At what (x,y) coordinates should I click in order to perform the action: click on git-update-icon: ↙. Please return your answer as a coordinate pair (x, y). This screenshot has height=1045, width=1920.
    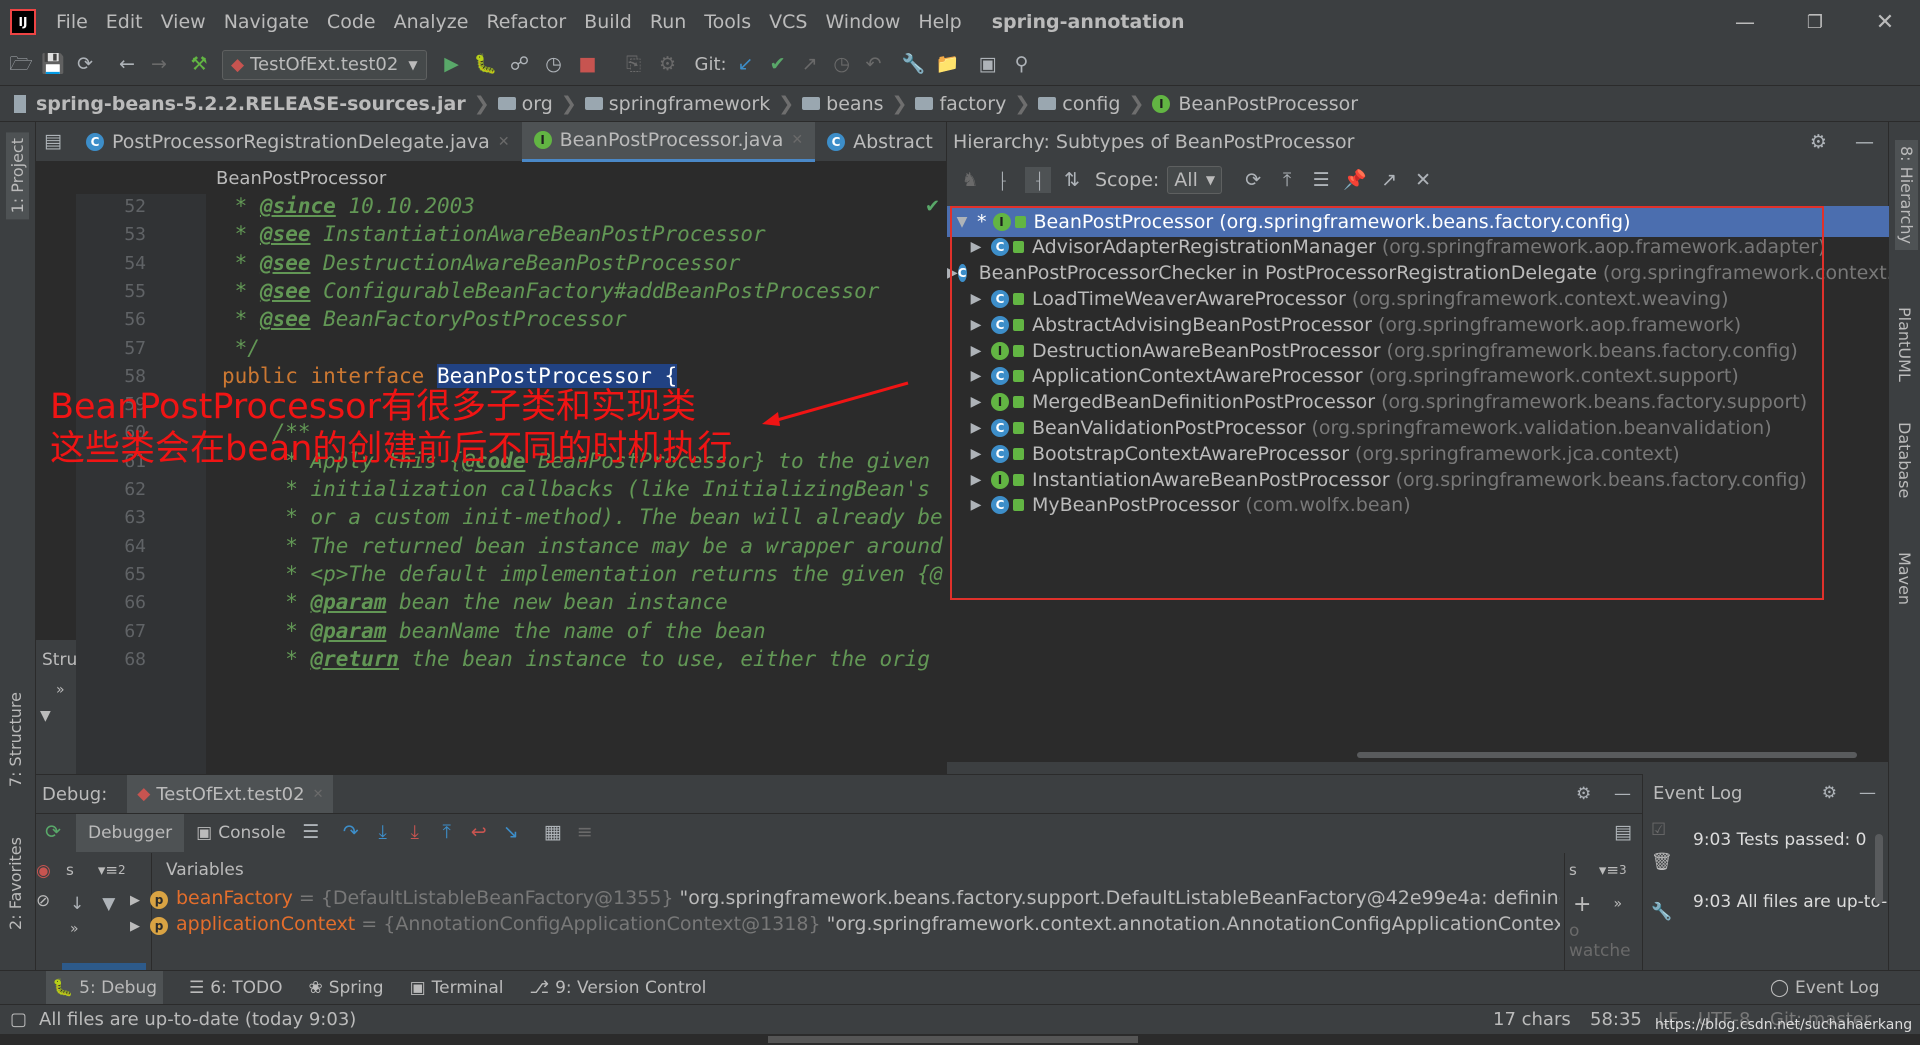
    Looking at the image, I should click on (746, 65).